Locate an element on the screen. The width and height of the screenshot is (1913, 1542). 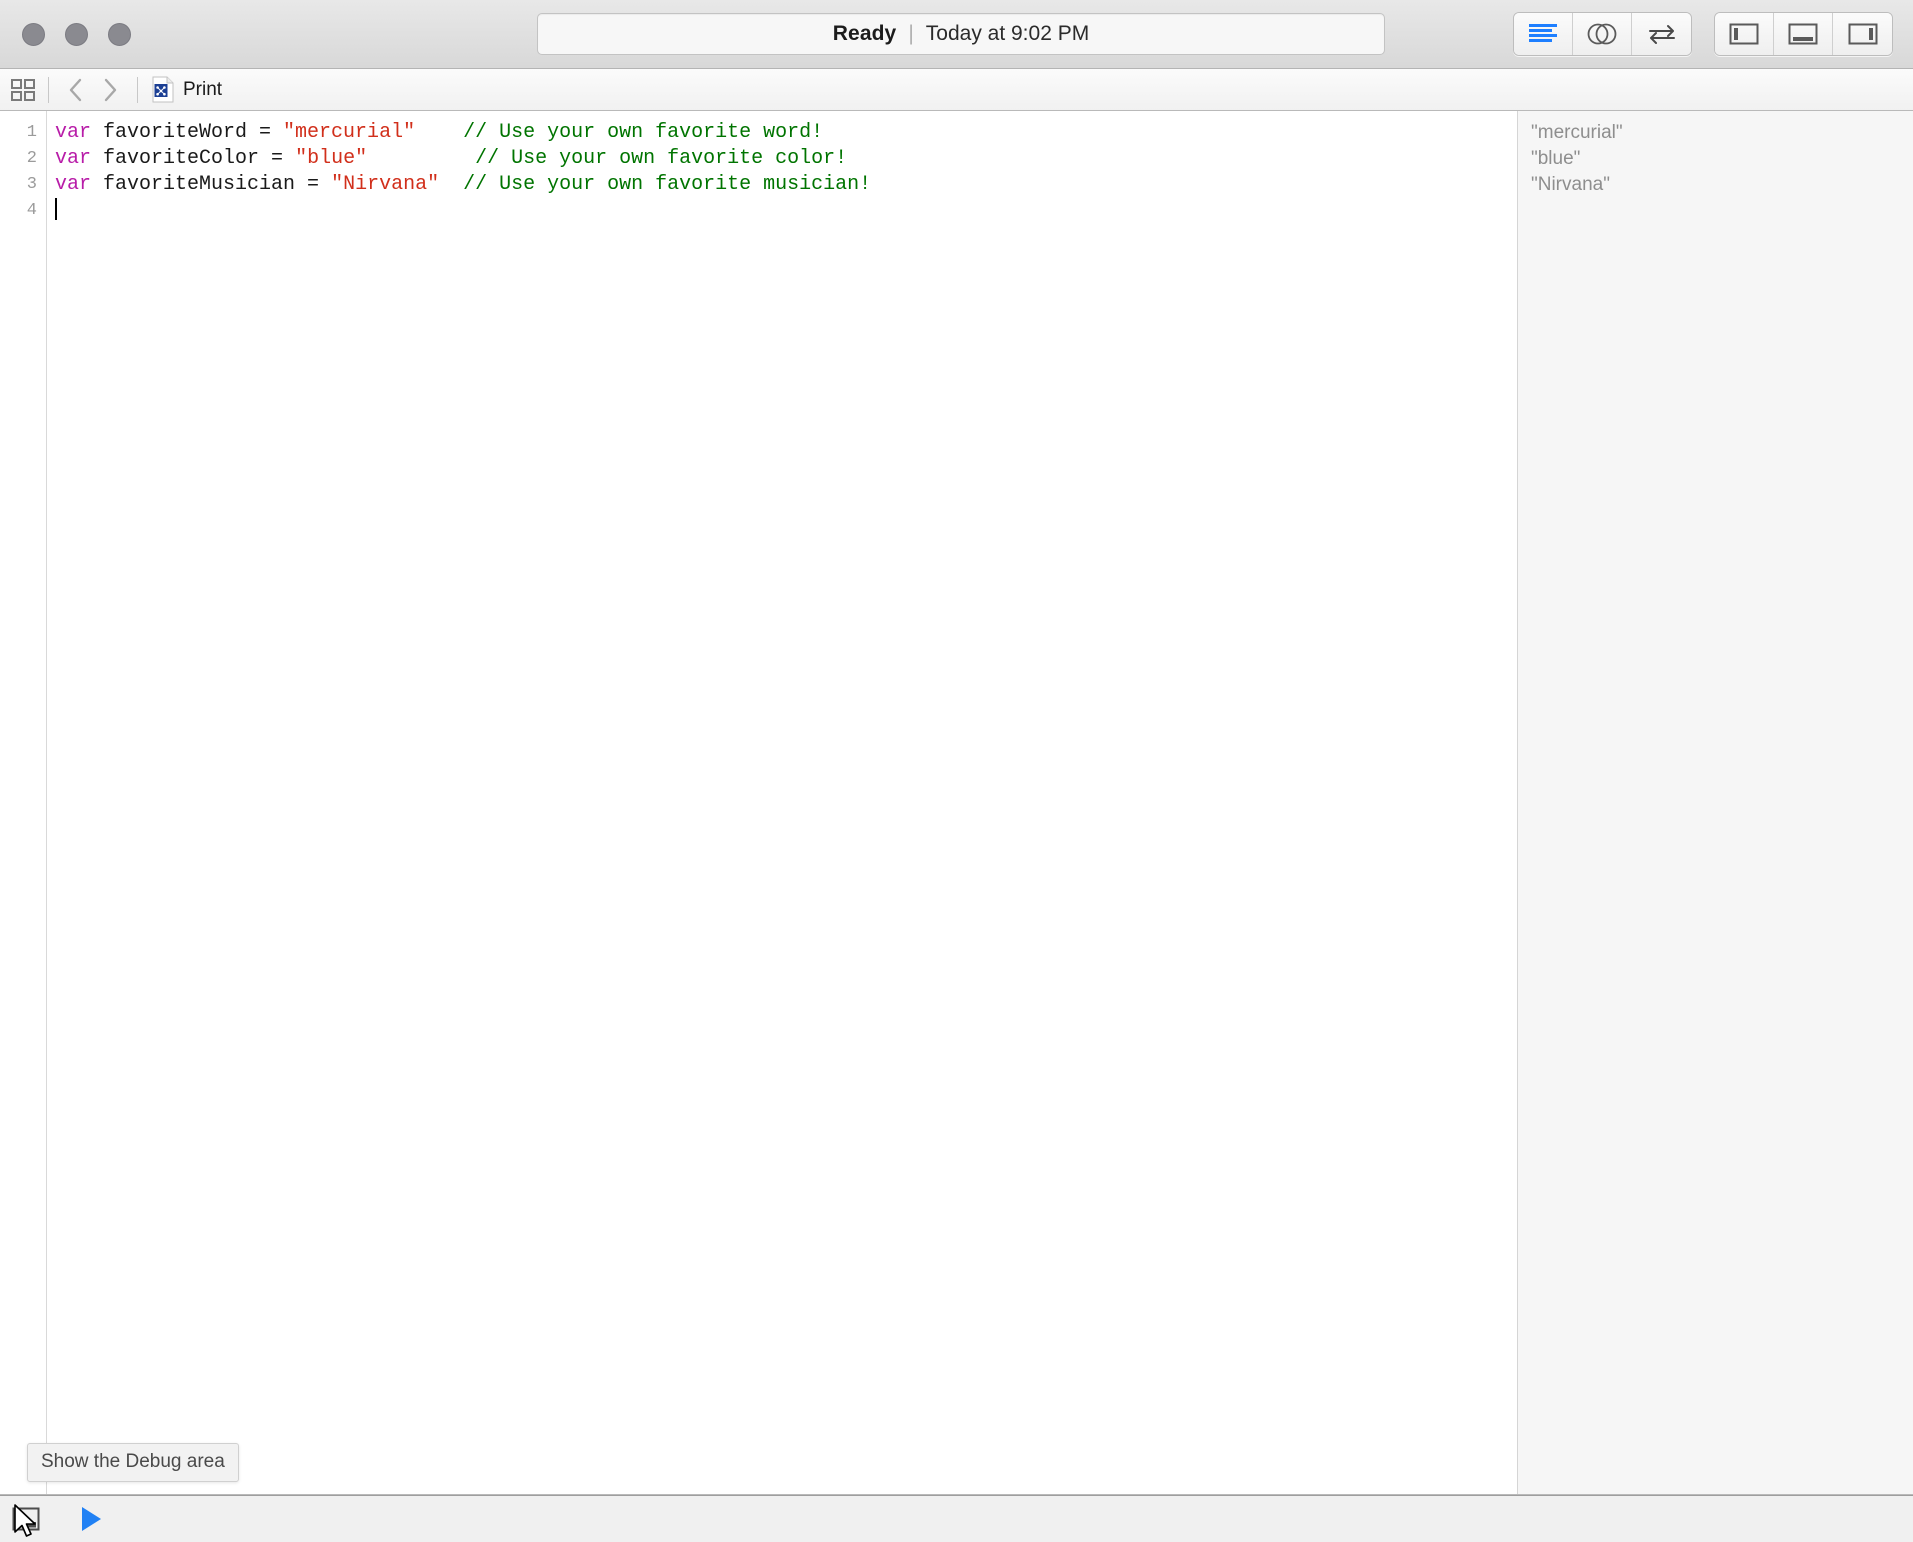
close-button is located at coordinates (33, 34).